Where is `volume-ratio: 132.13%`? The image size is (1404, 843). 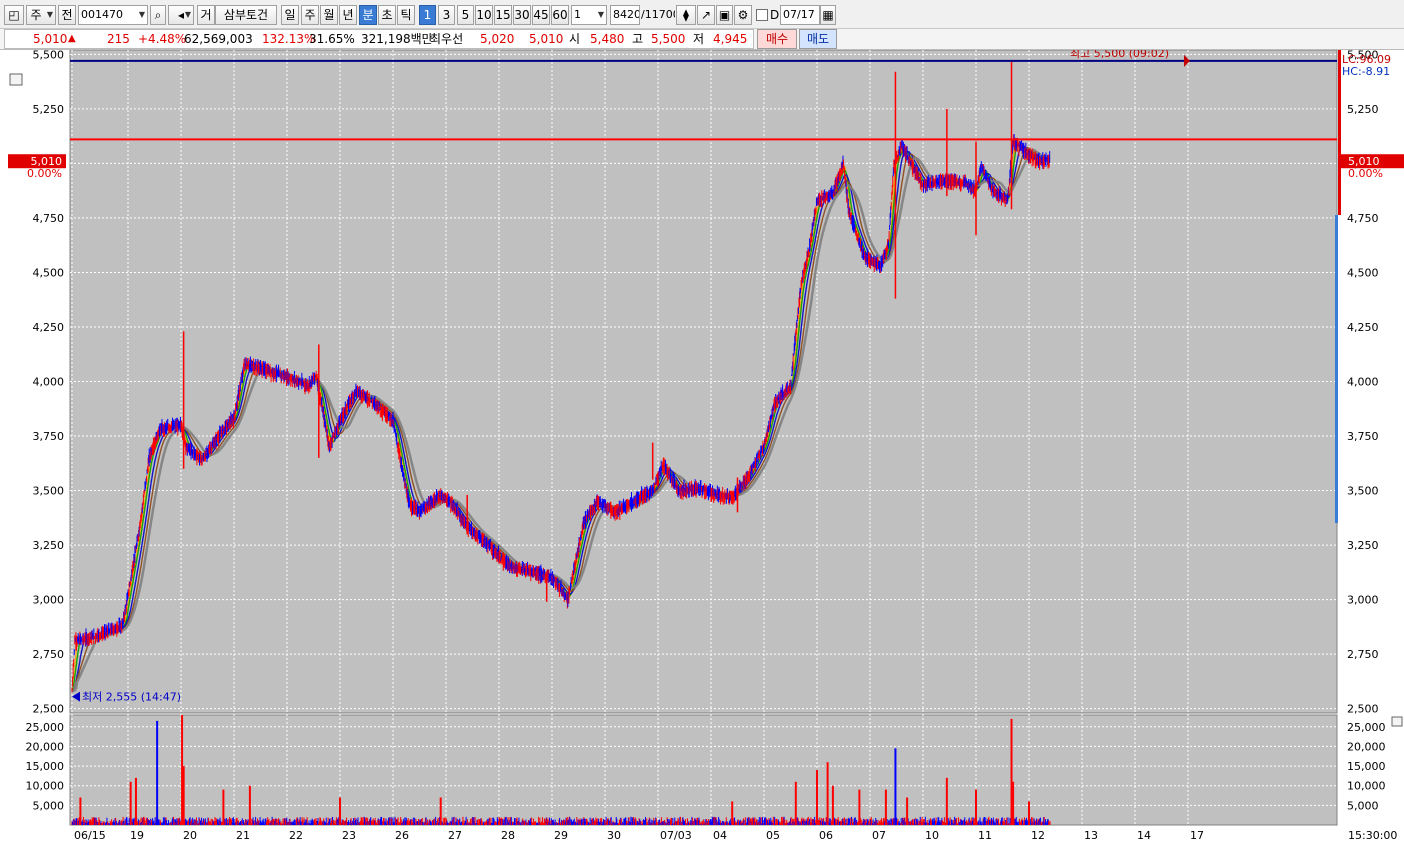 volume-ratio: 132.13% is located at coordinates (289, 39).